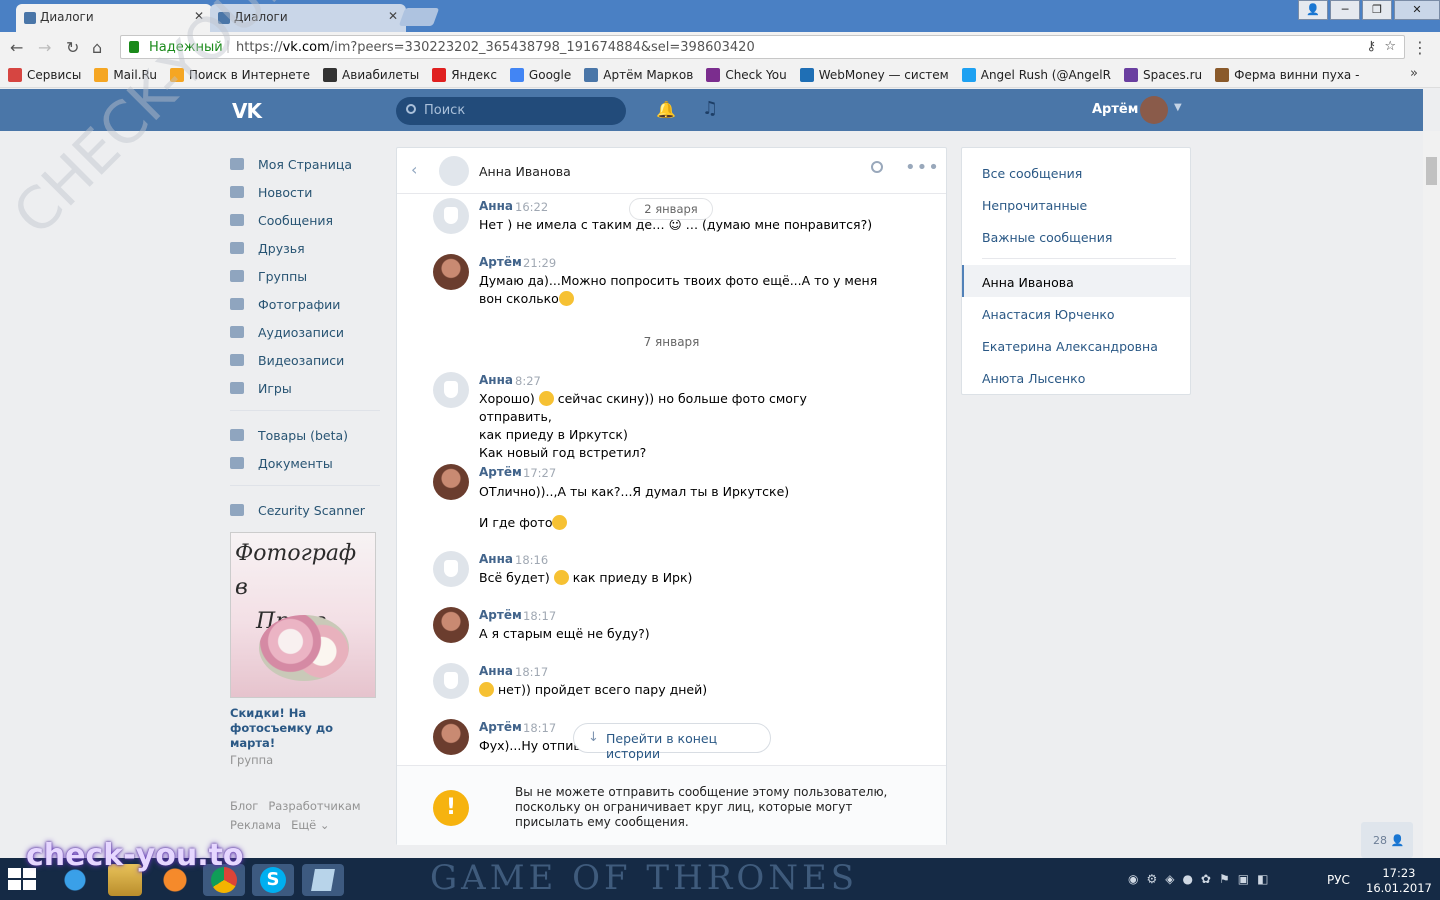 The height and width of the screenshot is (900, 1440). Describe the element at coordinates (877, 167) in the screenshot. I see `chat-search-icon` at that location.